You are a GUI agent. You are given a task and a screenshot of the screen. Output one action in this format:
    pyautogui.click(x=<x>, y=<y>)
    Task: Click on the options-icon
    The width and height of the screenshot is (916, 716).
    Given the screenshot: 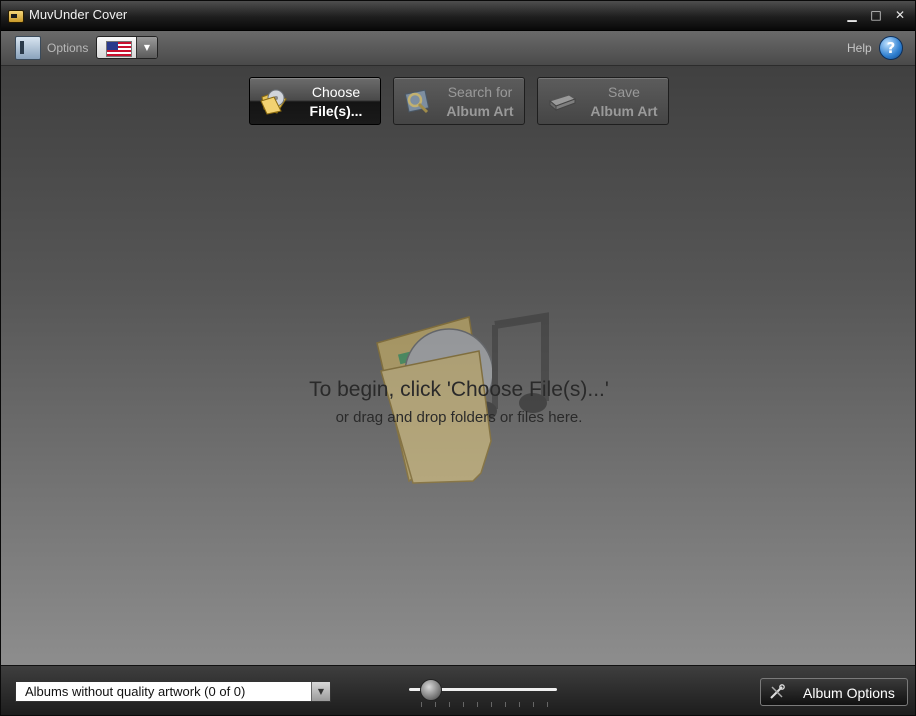 What is the action you would take?
    pyautogui.click(x=28, y=48)
    